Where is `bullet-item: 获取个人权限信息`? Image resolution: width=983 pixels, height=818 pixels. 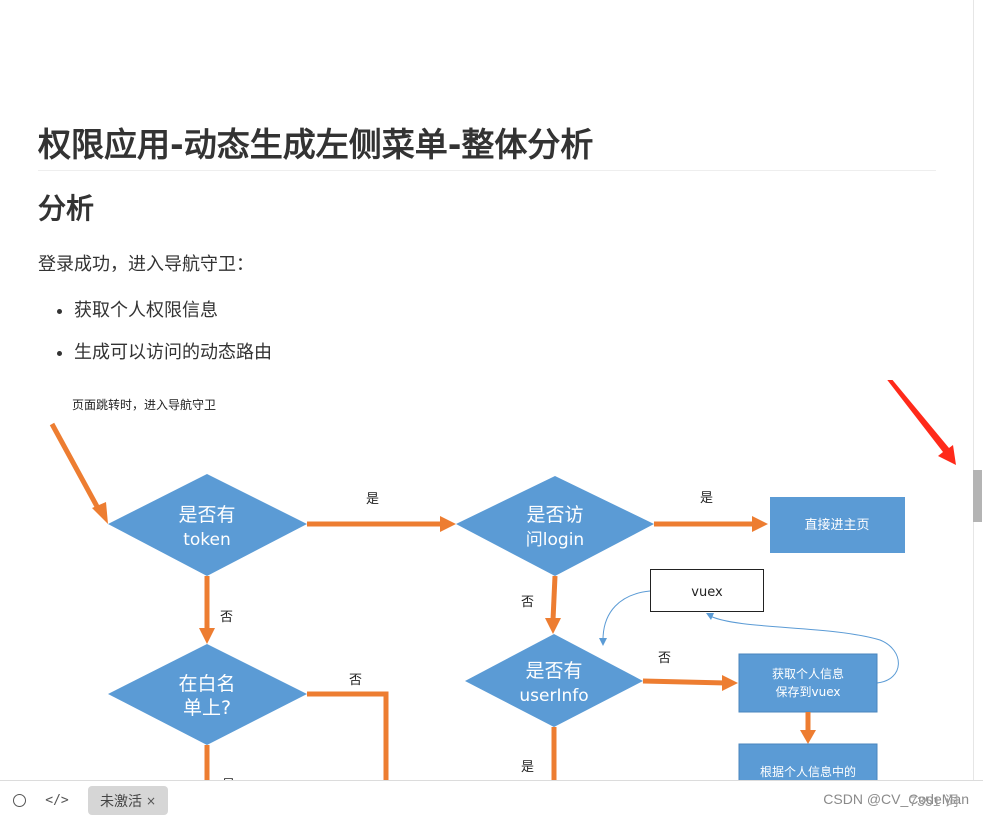 bullet-item: 获取个人权限信息 is located at coordinates (173, 317).